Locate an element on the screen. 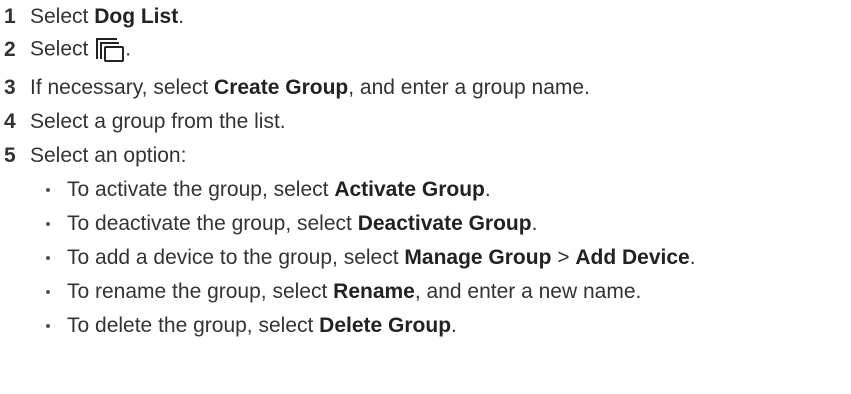  step-1: 1 Select Dog List. is located at coordinates (92, 17).